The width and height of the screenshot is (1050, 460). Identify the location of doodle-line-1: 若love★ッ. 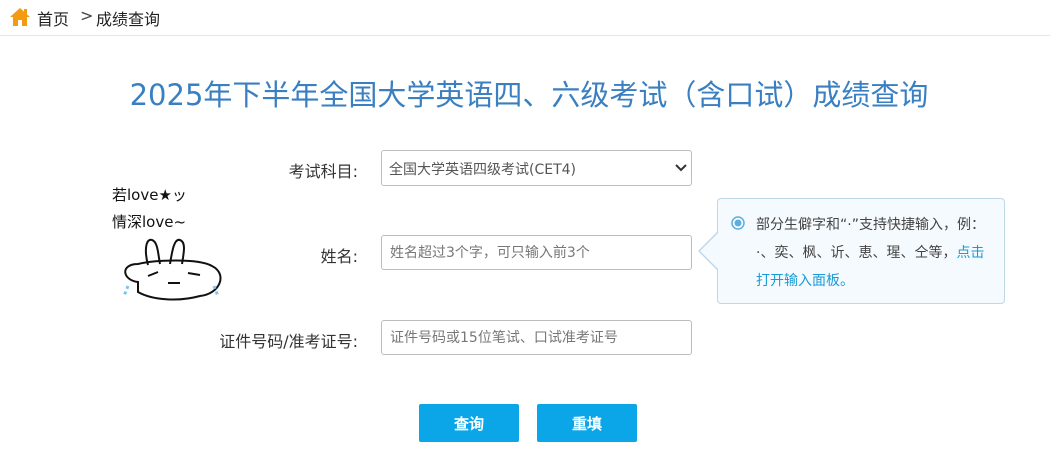
(149, 195).